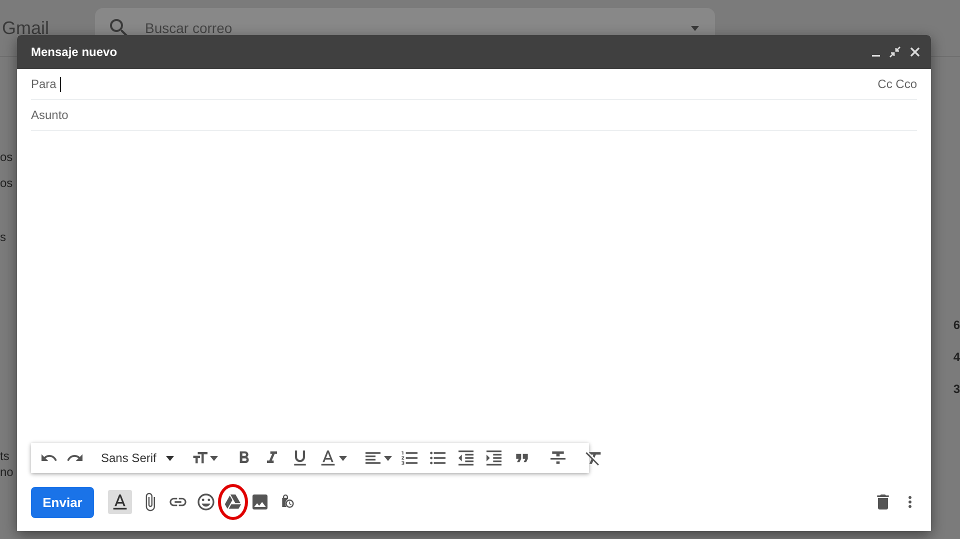 The width and height of the screenshot is (960, 539). What do you see at coordinates (956, 357) in the screenshot?
I see `count-text-fragment: 4` at bounding box center [956, 357].